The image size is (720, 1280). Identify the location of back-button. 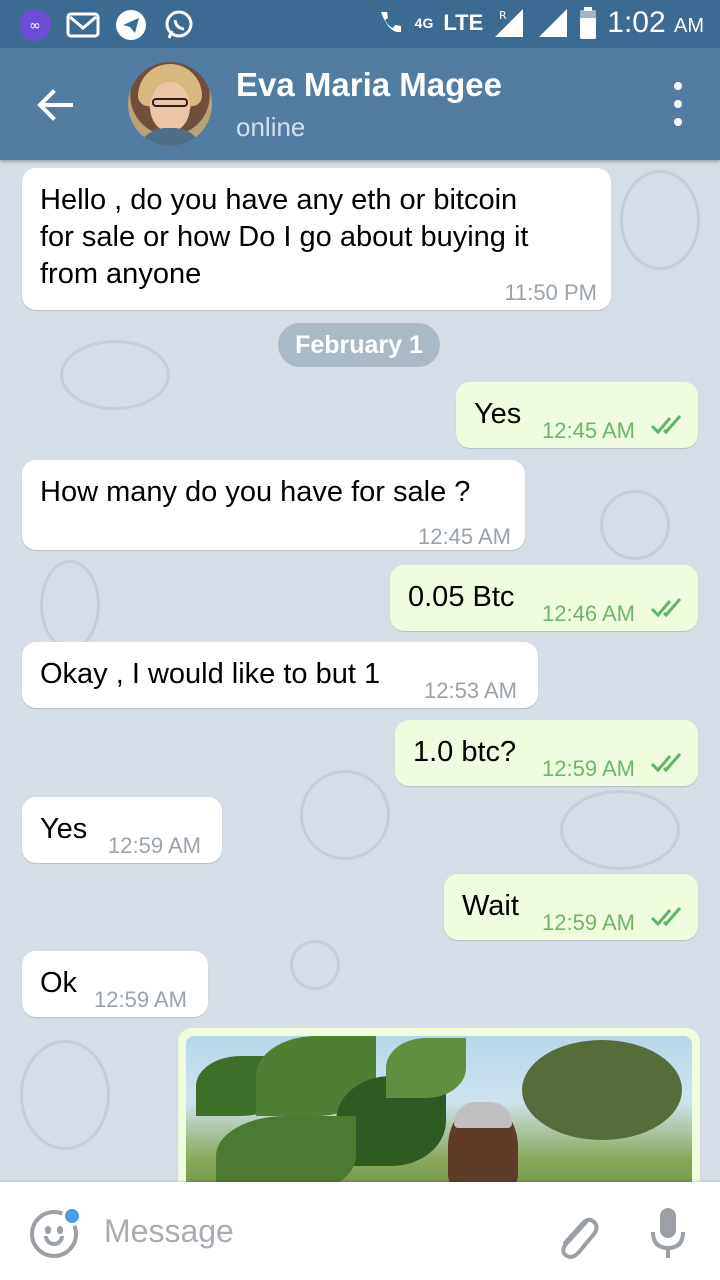
(55, 105).